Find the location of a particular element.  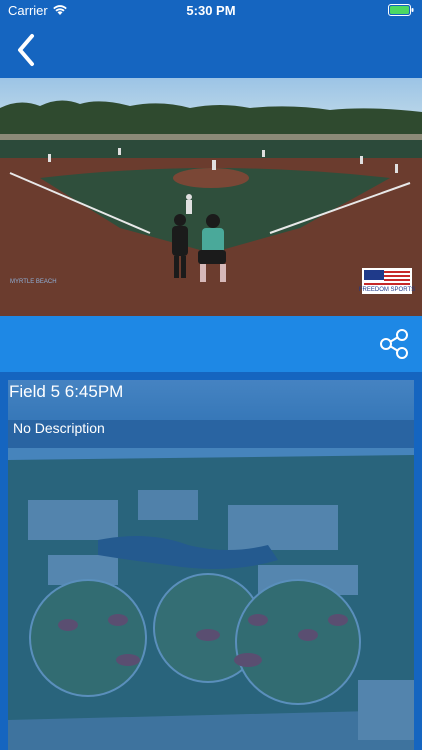

watermark-right: FREEDOM SPORTS is located at coordinates (387, 290).